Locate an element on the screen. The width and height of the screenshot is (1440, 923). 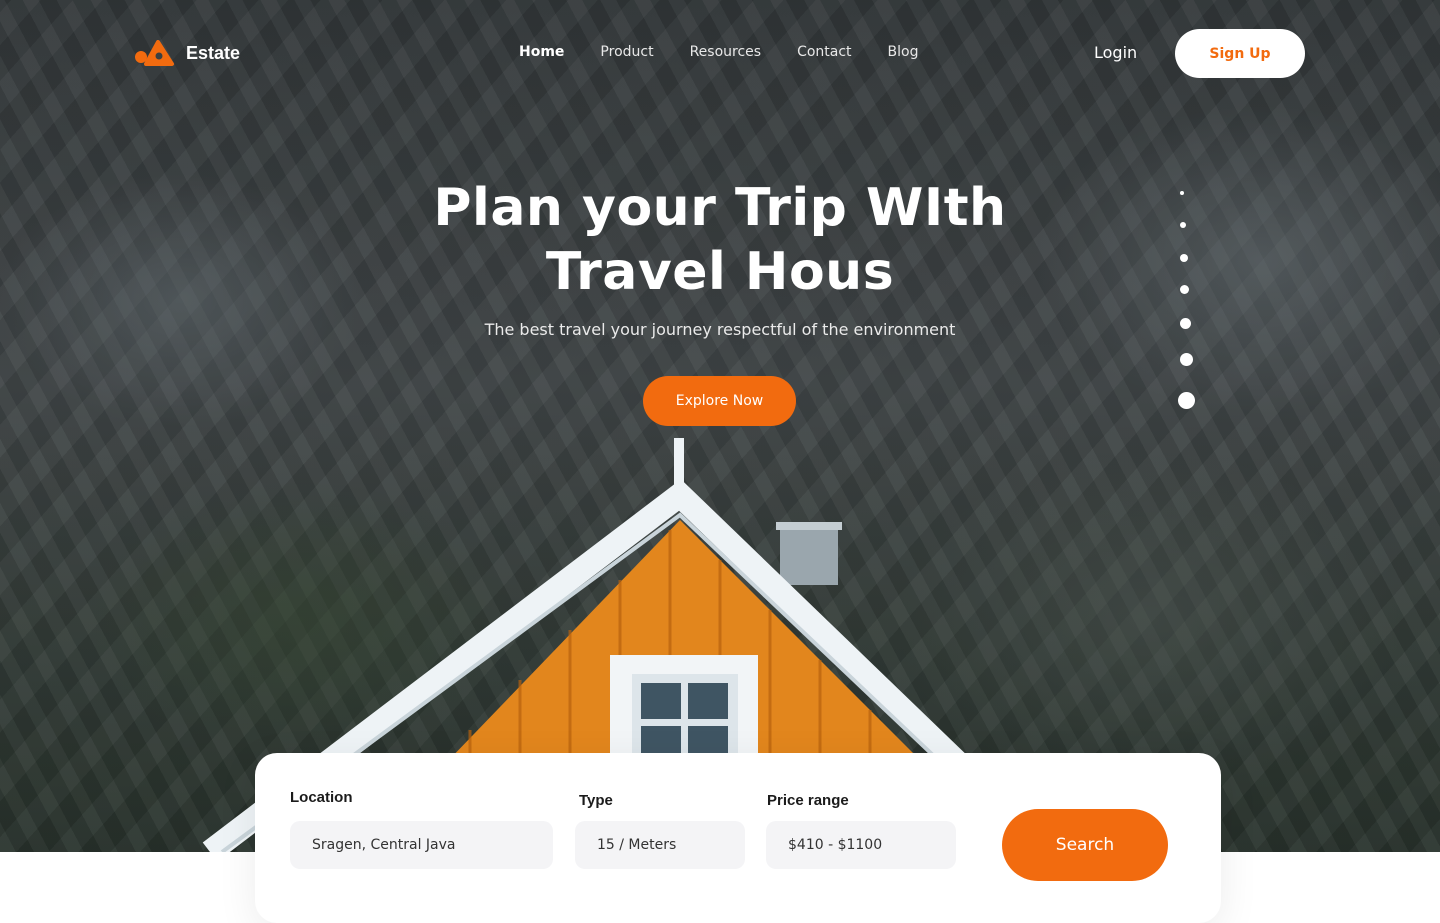
type-label: Type is located at coordinates (596, 800).